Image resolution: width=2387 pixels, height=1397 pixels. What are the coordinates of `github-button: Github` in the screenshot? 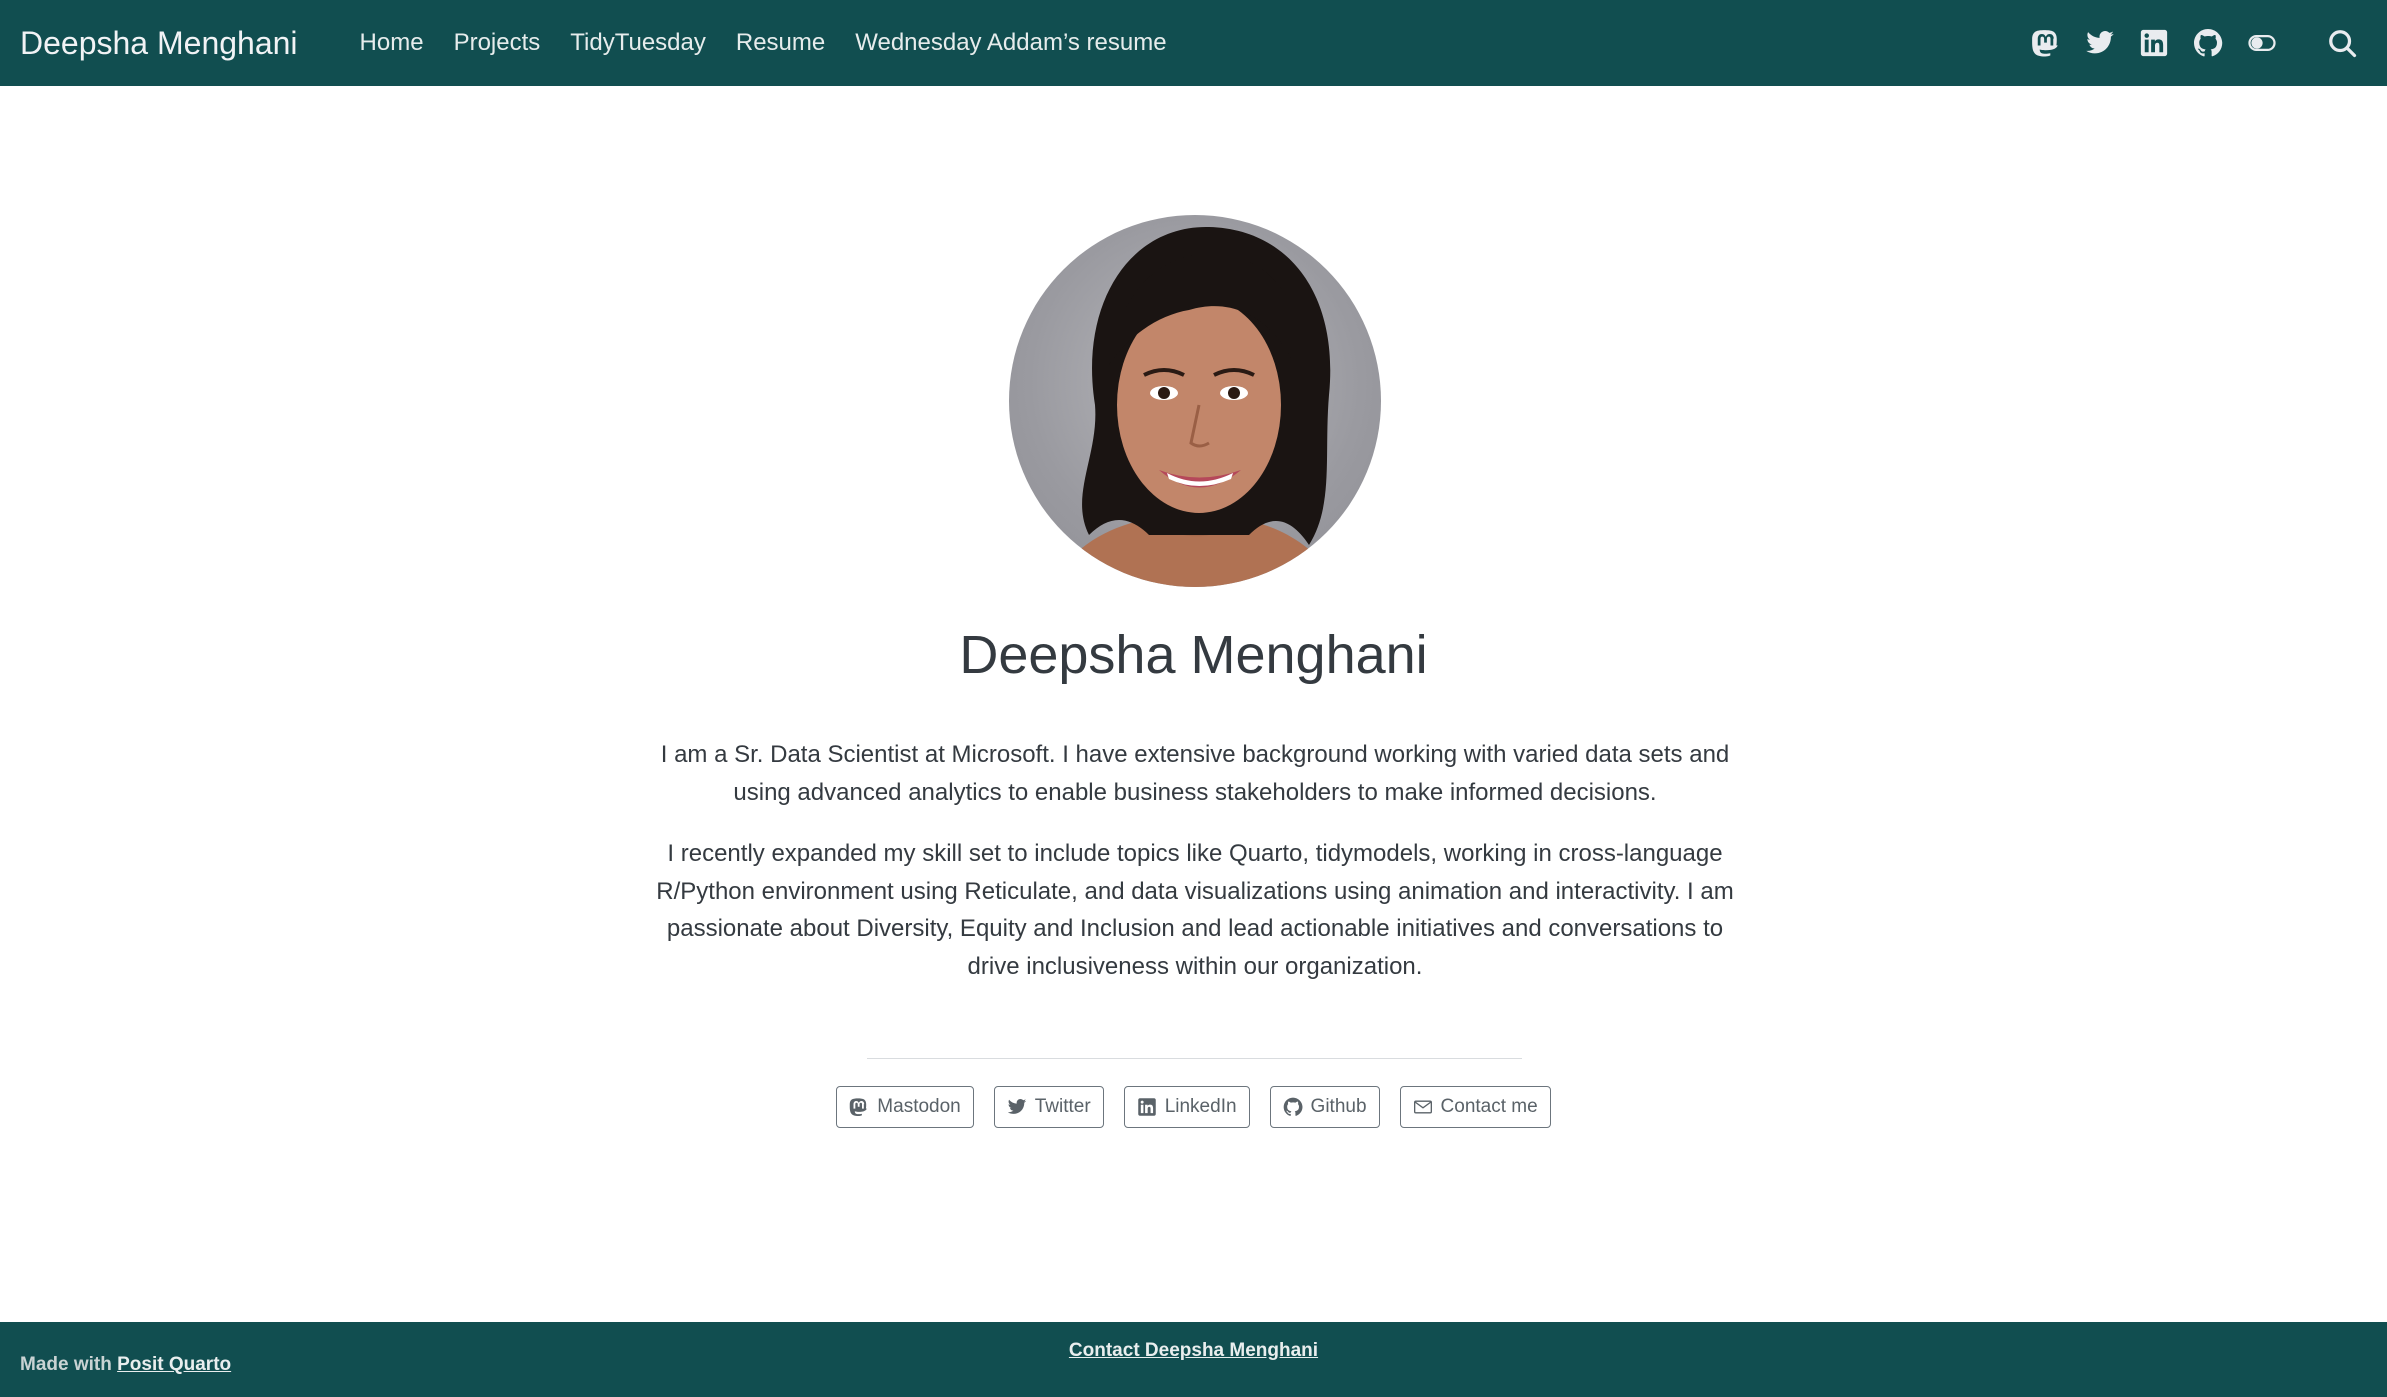 It's located at (1324, 1107).